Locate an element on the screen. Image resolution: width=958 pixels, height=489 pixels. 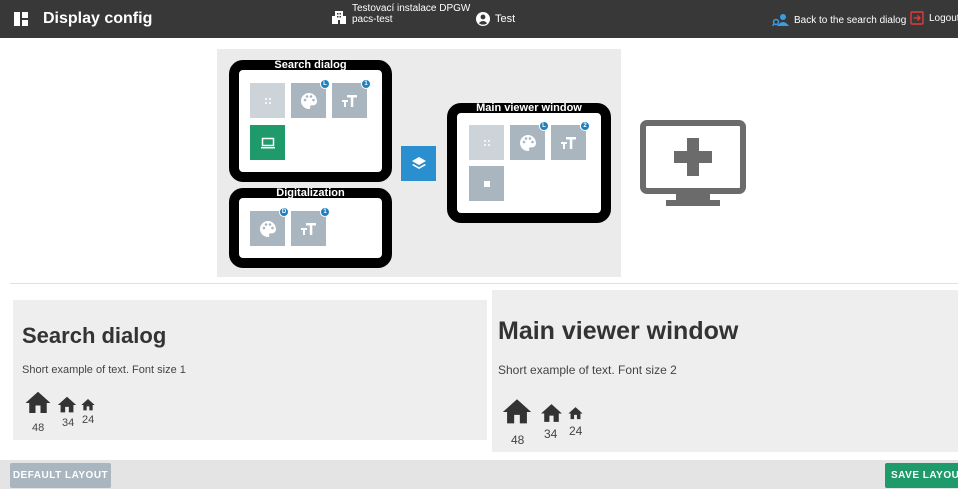
badge: 2 is located at coordinates (585, 126).